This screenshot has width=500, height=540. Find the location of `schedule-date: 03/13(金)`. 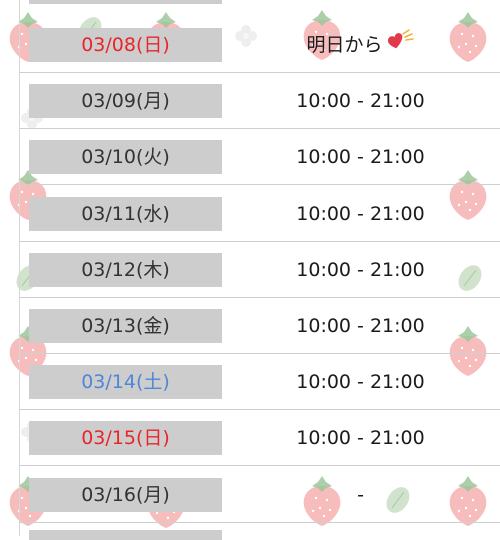

schedule-date: 03/13(金) is located at coordinates (125, 326).